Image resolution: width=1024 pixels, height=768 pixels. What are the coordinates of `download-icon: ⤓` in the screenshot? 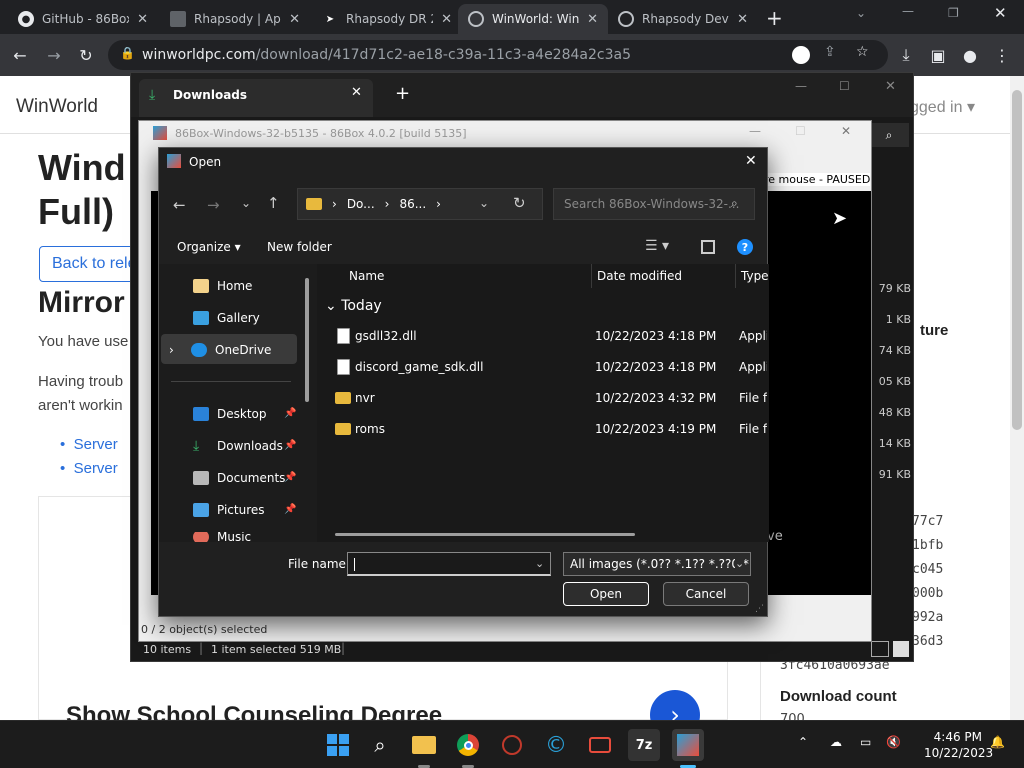 It's located at (906, 55).